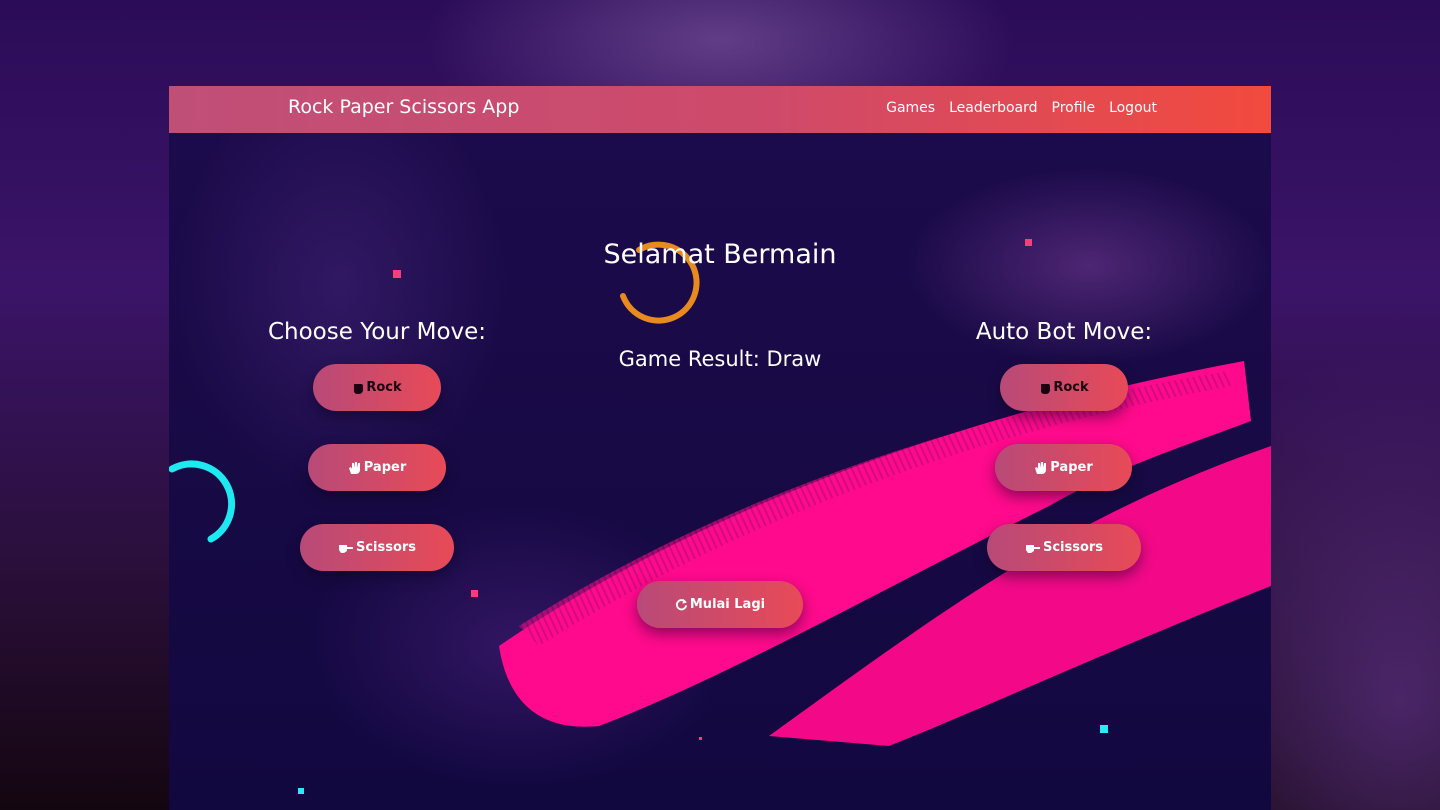 Image resolution: width=1440 pixels, height=810 pixels. I want to click on nav-link-games: Games, so click(910, 108).